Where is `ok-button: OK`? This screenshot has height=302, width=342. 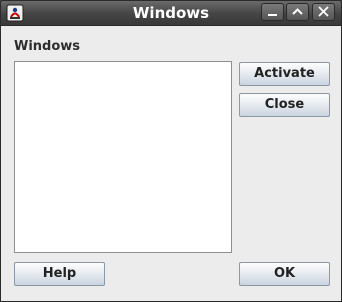
ok-button: OK is located at coordinates (284, 274).